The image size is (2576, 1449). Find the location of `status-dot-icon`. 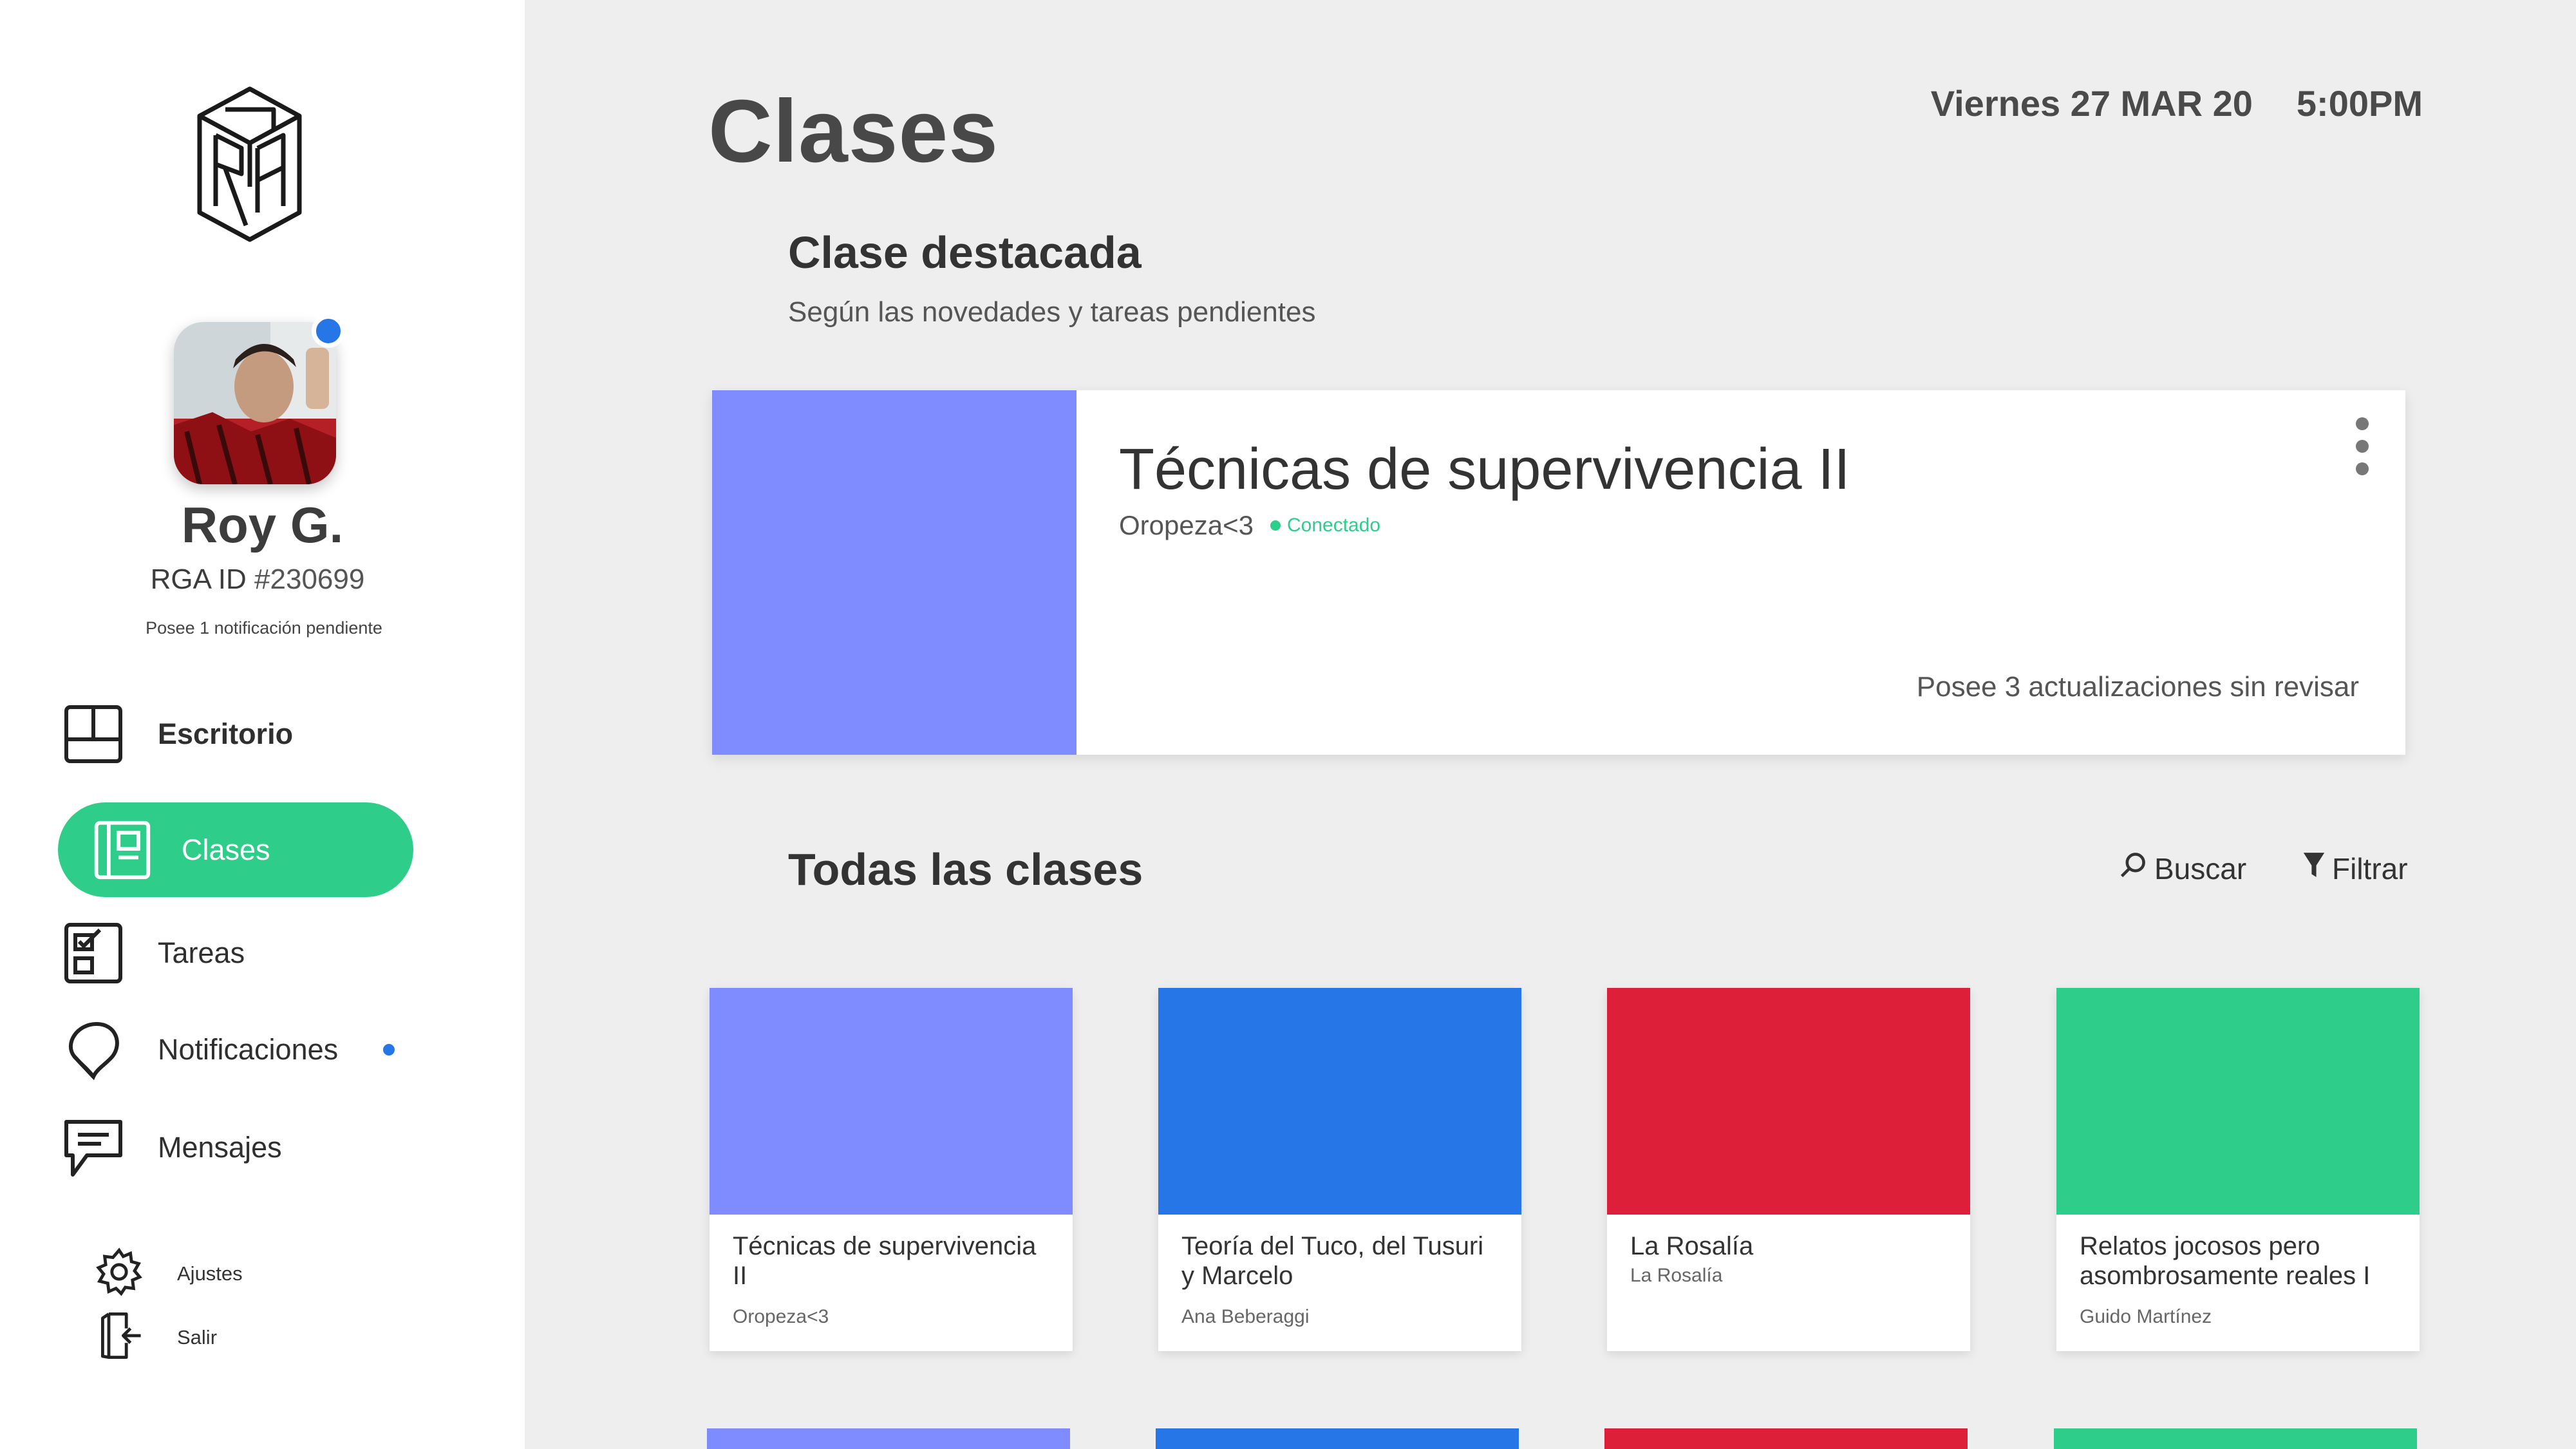

status-dot-icon is located at coordinates (1275, 525).